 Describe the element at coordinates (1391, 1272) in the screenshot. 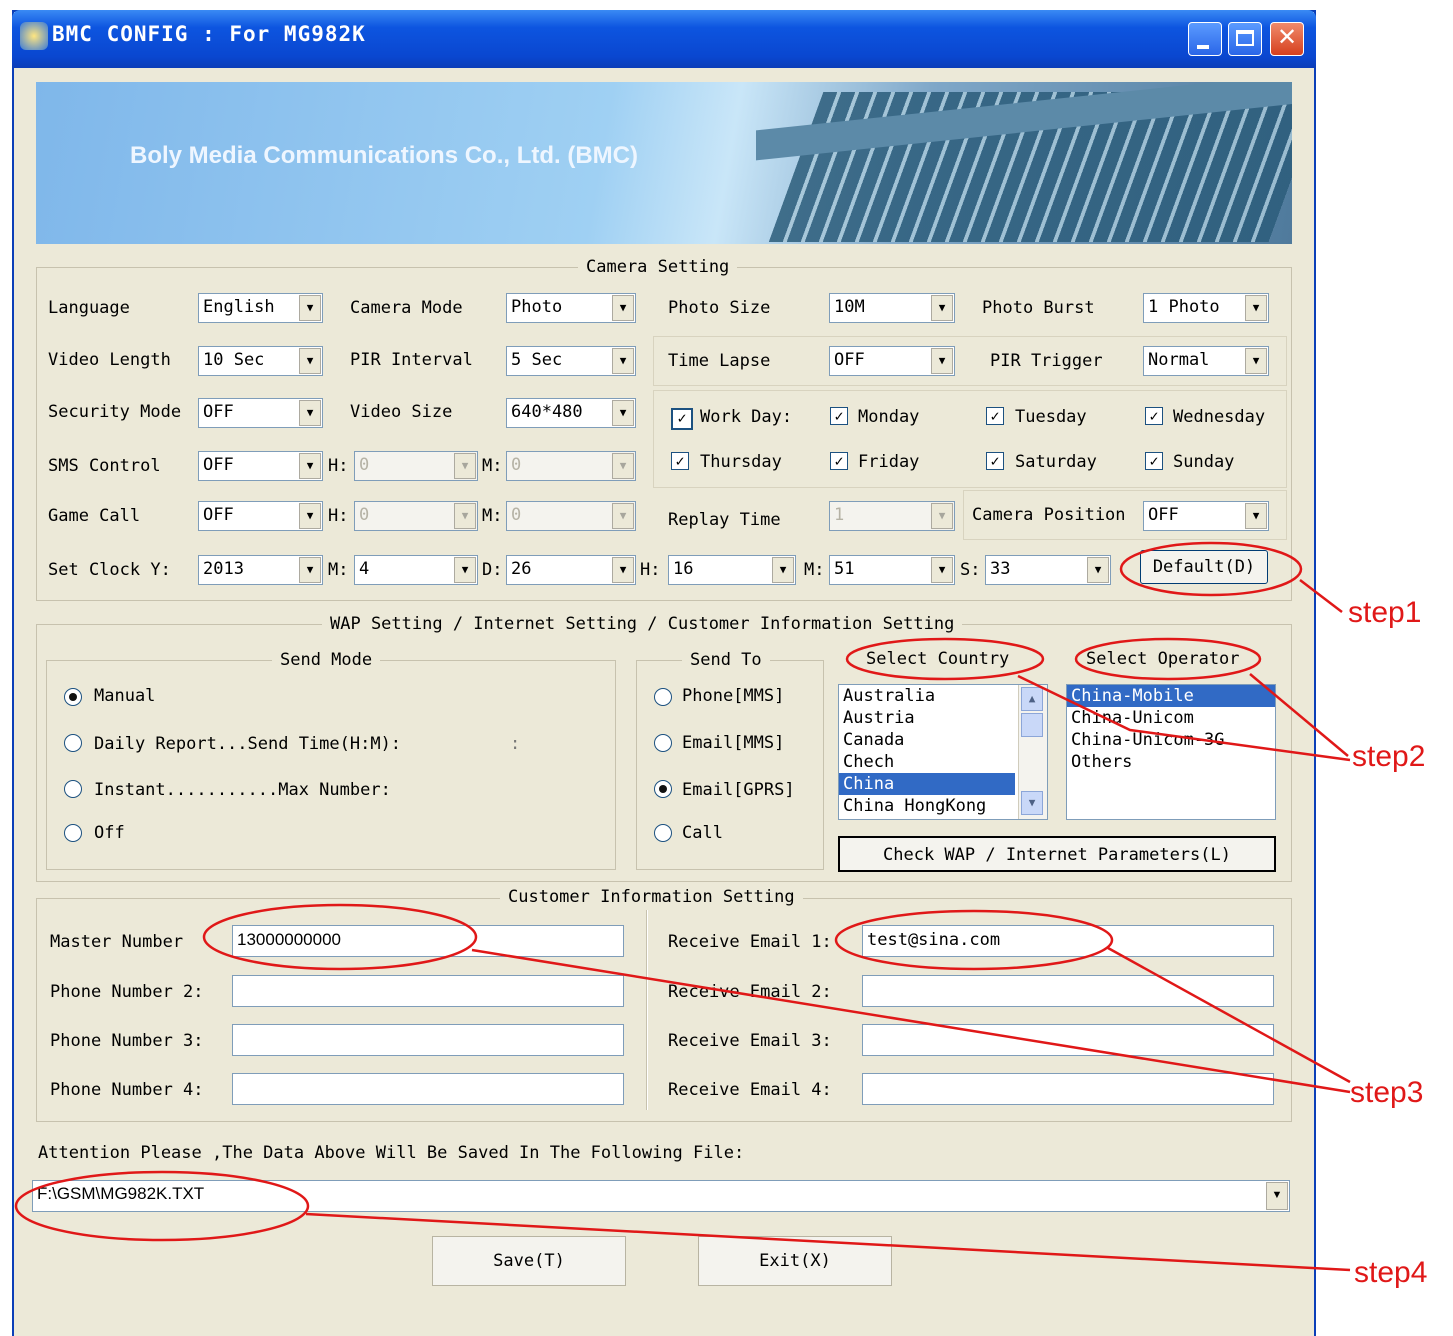

I see `step4-label: step4` at that location.